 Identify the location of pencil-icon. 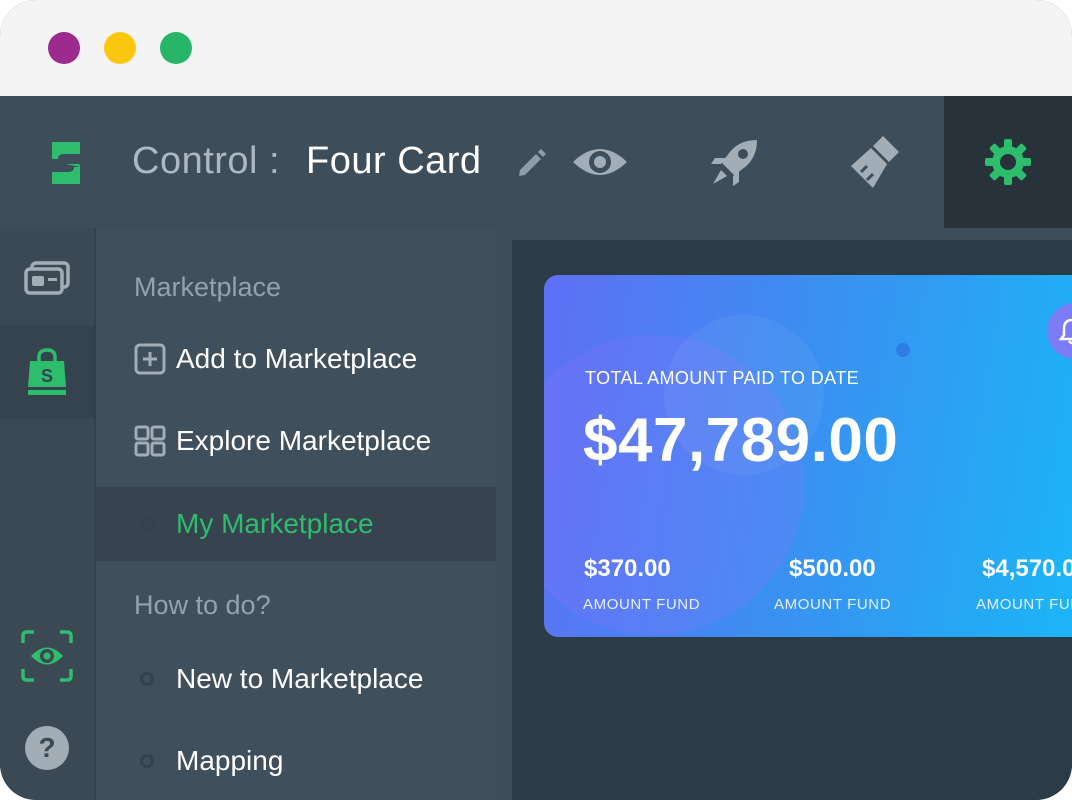
(531, 163).